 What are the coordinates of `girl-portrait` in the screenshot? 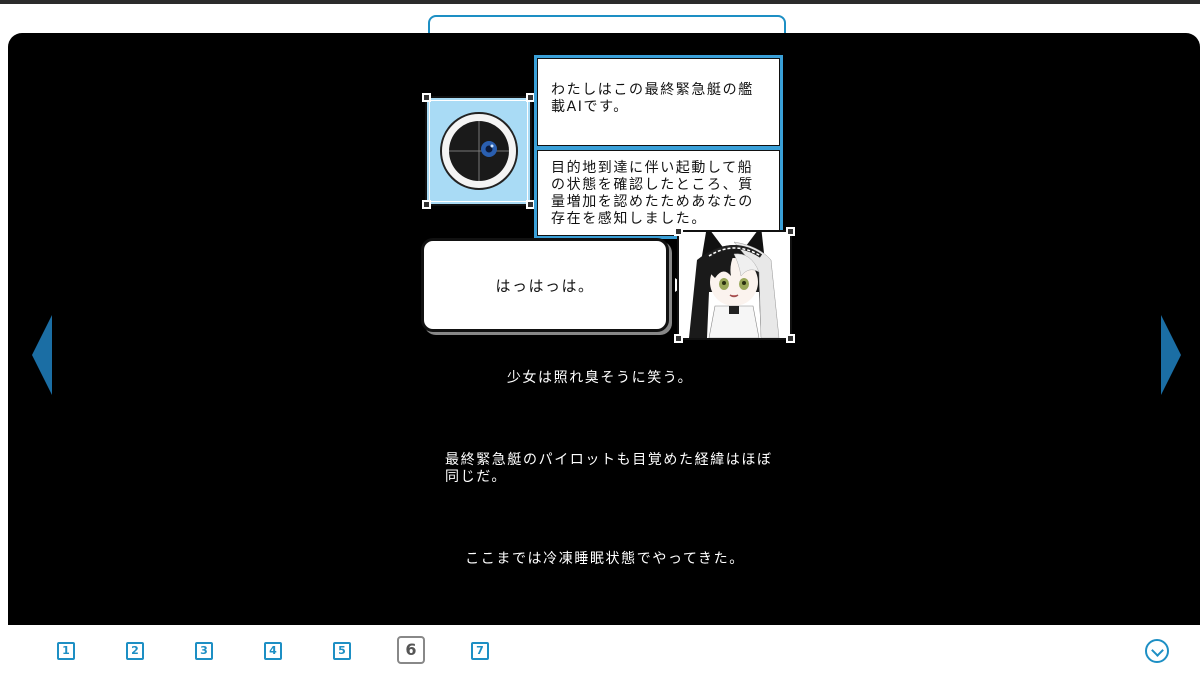 It's located at (734, 285).